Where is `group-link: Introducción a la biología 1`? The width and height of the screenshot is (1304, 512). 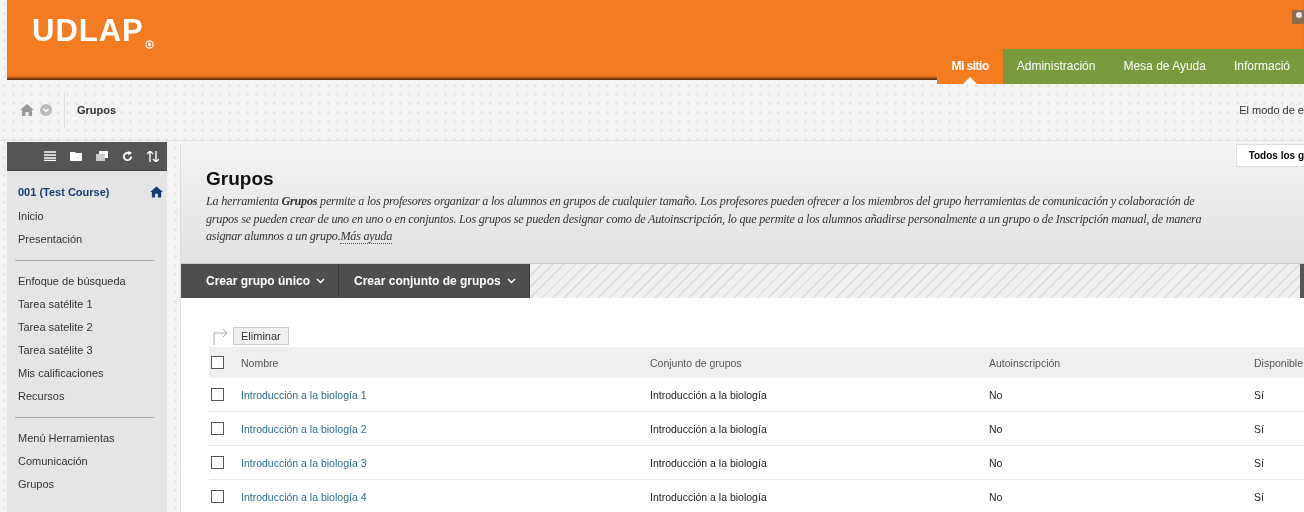 group-link: Introducción a la biología 1 is located at coordinates (304, 394).